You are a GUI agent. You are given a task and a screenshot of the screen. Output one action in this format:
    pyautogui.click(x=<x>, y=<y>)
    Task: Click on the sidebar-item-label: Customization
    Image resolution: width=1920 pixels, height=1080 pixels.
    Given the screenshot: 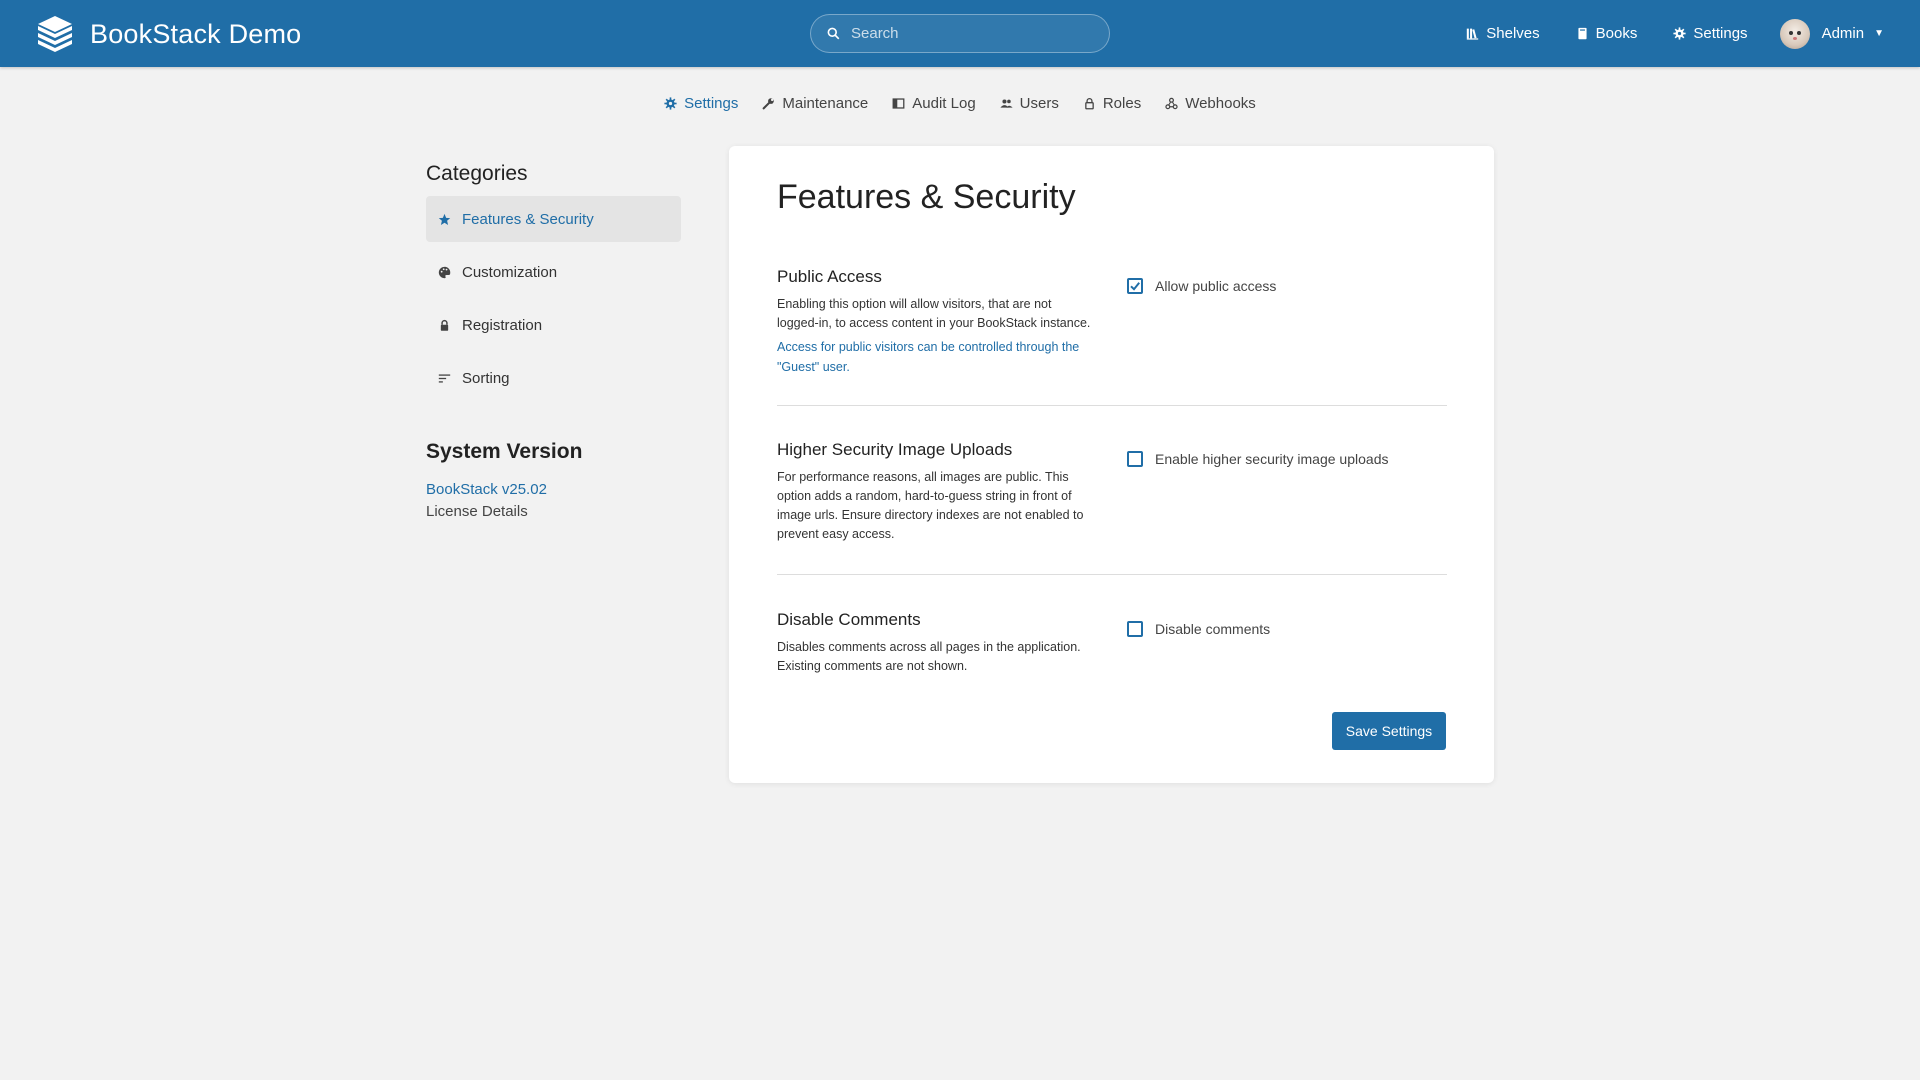 What is the action you would take?
    pyautogui.click(x=510, y=272)
    